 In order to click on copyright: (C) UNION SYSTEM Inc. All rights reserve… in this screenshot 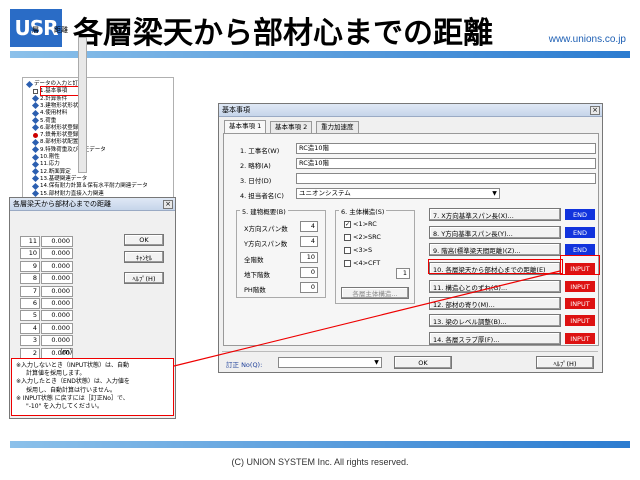, I will do `click(320, 462)`.